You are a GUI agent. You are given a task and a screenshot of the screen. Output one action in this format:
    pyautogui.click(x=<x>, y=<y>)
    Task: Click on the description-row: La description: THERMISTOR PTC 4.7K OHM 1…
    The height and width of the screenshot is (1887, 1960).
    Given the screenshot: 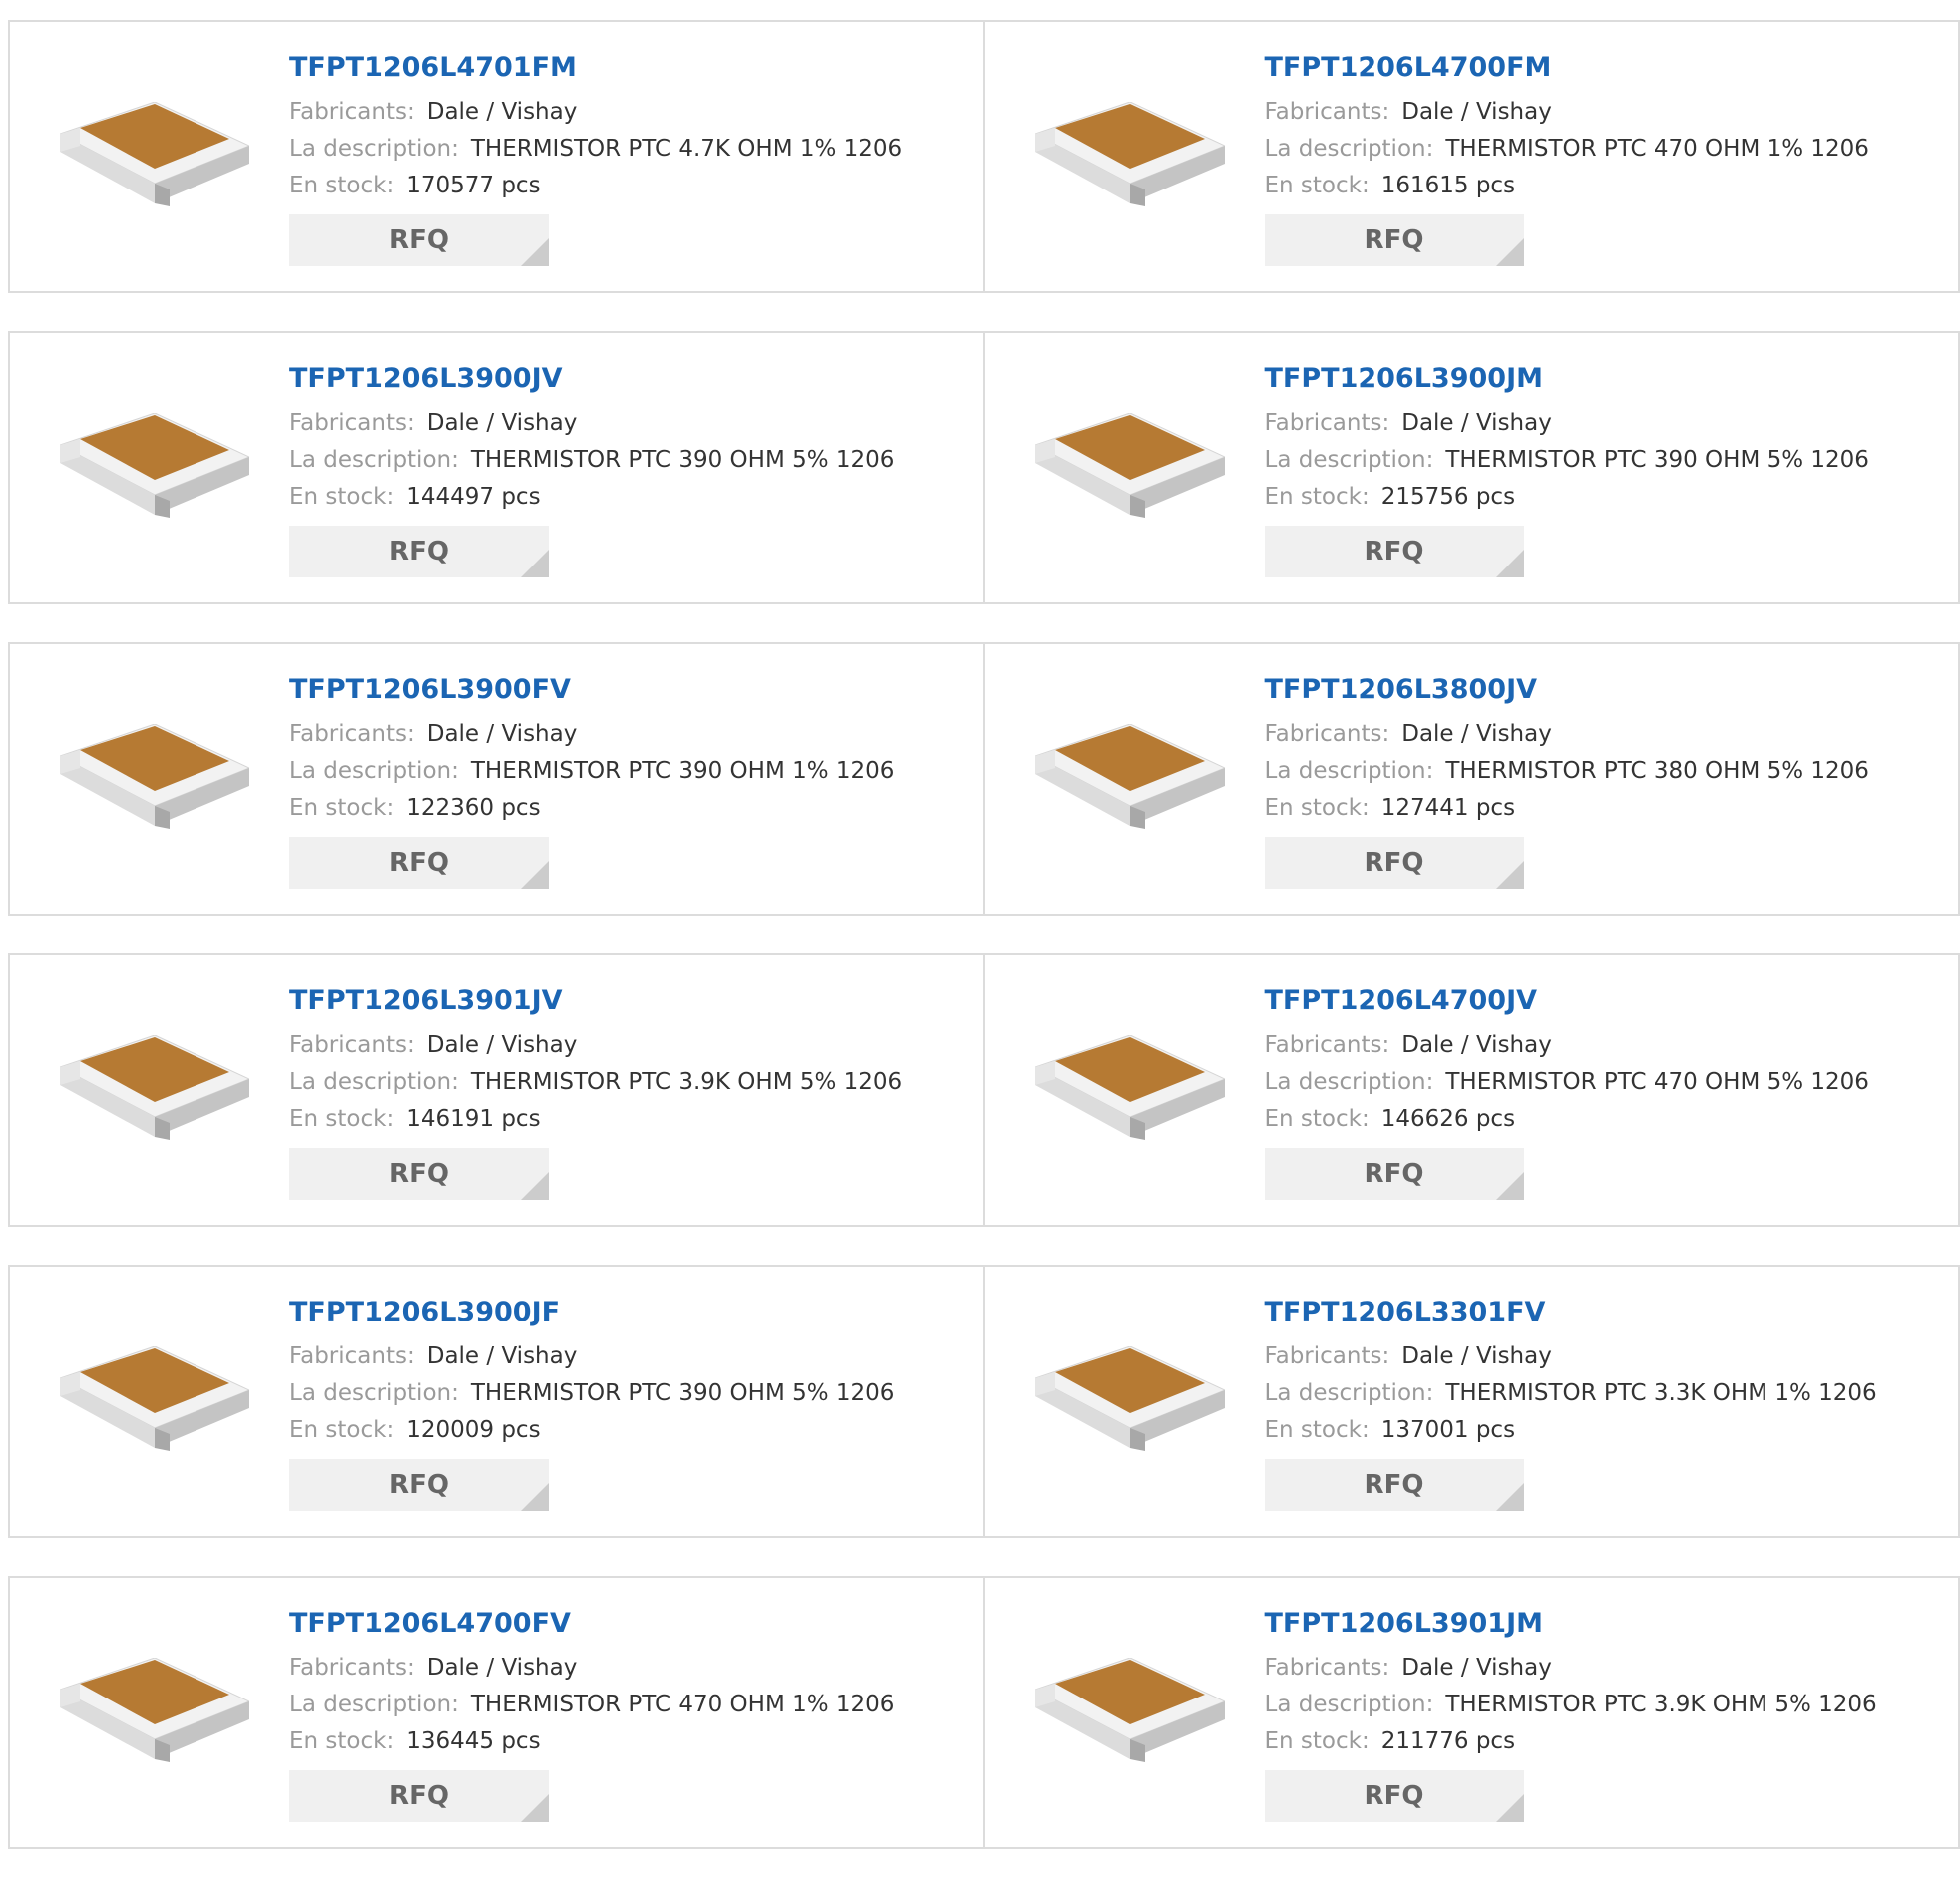 What is the action you would take?
    pyautogui.click(x=632, y=149)
    